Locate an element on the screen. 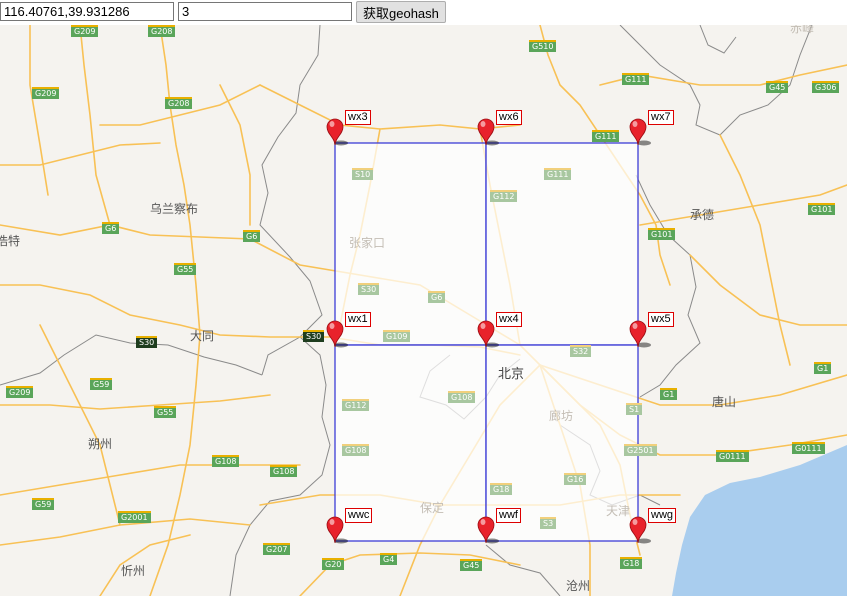 This screenshot has width=847, height=596. road-shield: G2001 is located at coordinates (134, 517).